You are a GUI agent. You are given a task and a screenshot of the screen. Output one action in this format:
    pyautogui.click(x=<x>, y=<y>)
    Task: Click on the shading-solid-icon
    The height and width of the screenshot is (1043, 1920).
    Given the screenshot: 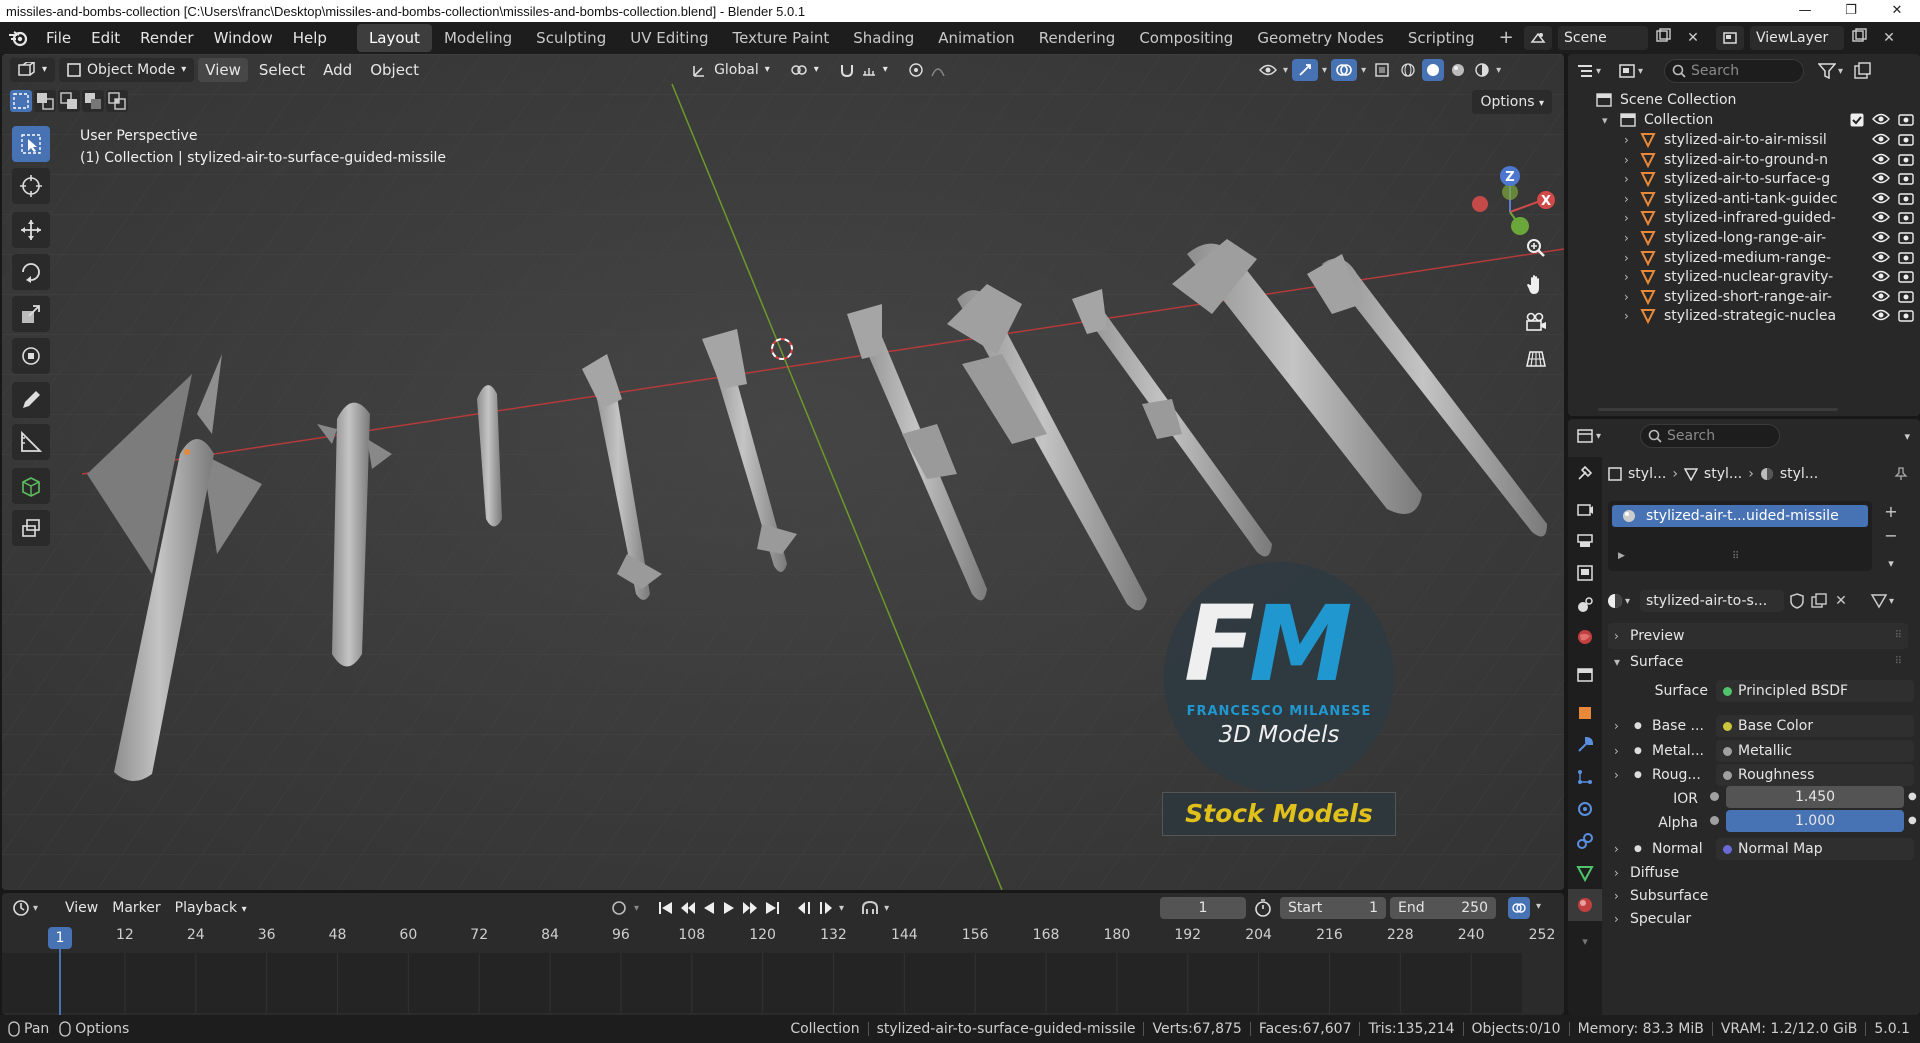 What is the action you would take?
    pyautogui.click(x=1433, y=70)
    